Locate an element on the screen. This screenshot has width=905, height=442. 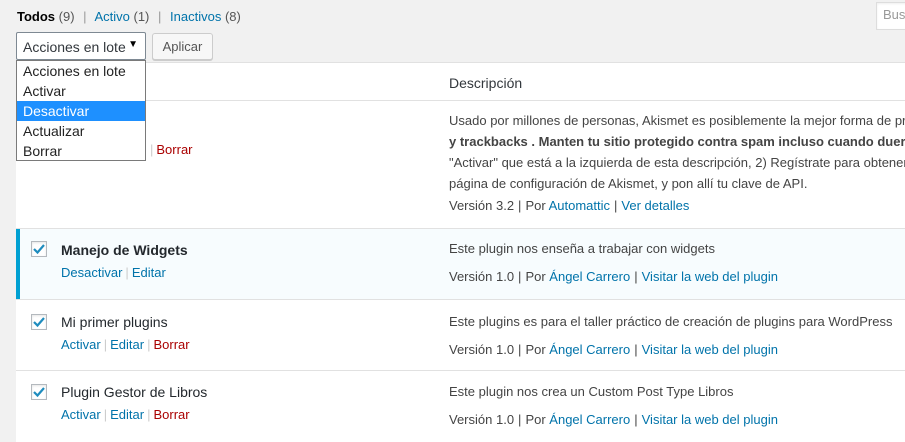
filter-active-count: (1) is located at coordinates (141, 16).